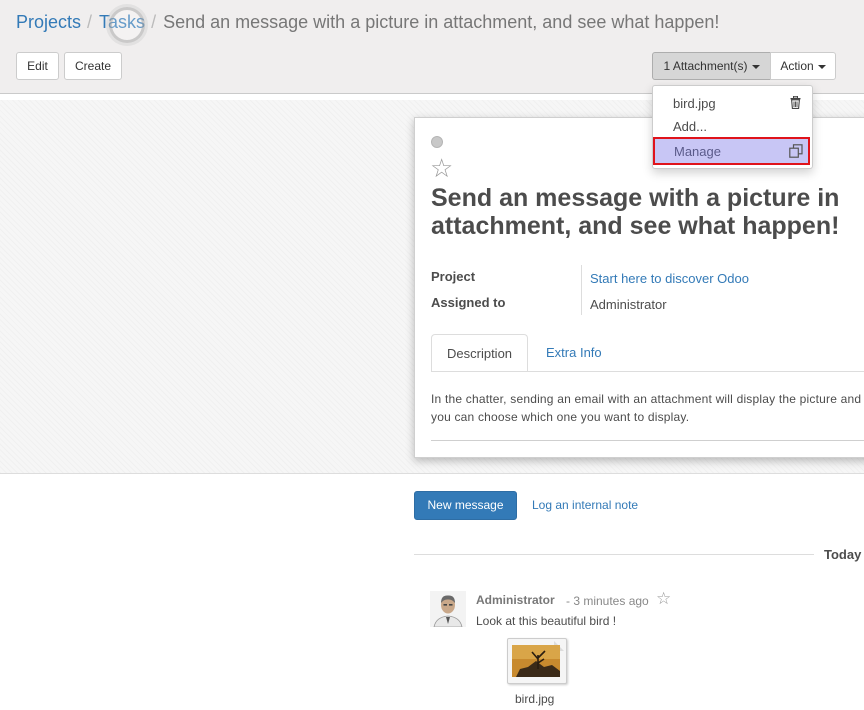 The width and height of the screenshot is (864, 710). Describe the element at coordinates (669, 278) in the screenshot. I see `project-value: Start here to discover Odoo` at that location.